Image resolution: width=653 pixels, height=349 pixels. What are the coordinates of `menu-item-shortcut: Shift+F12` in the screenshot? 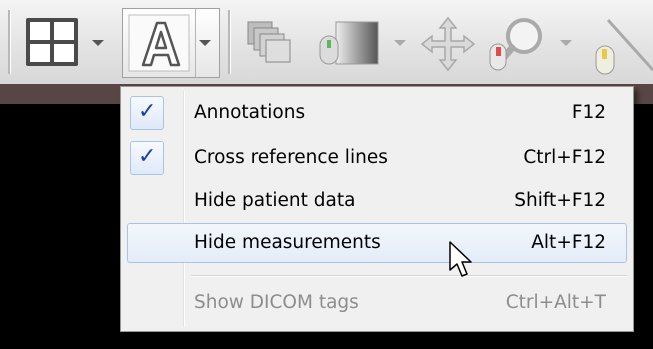 It's located at (560, 200).